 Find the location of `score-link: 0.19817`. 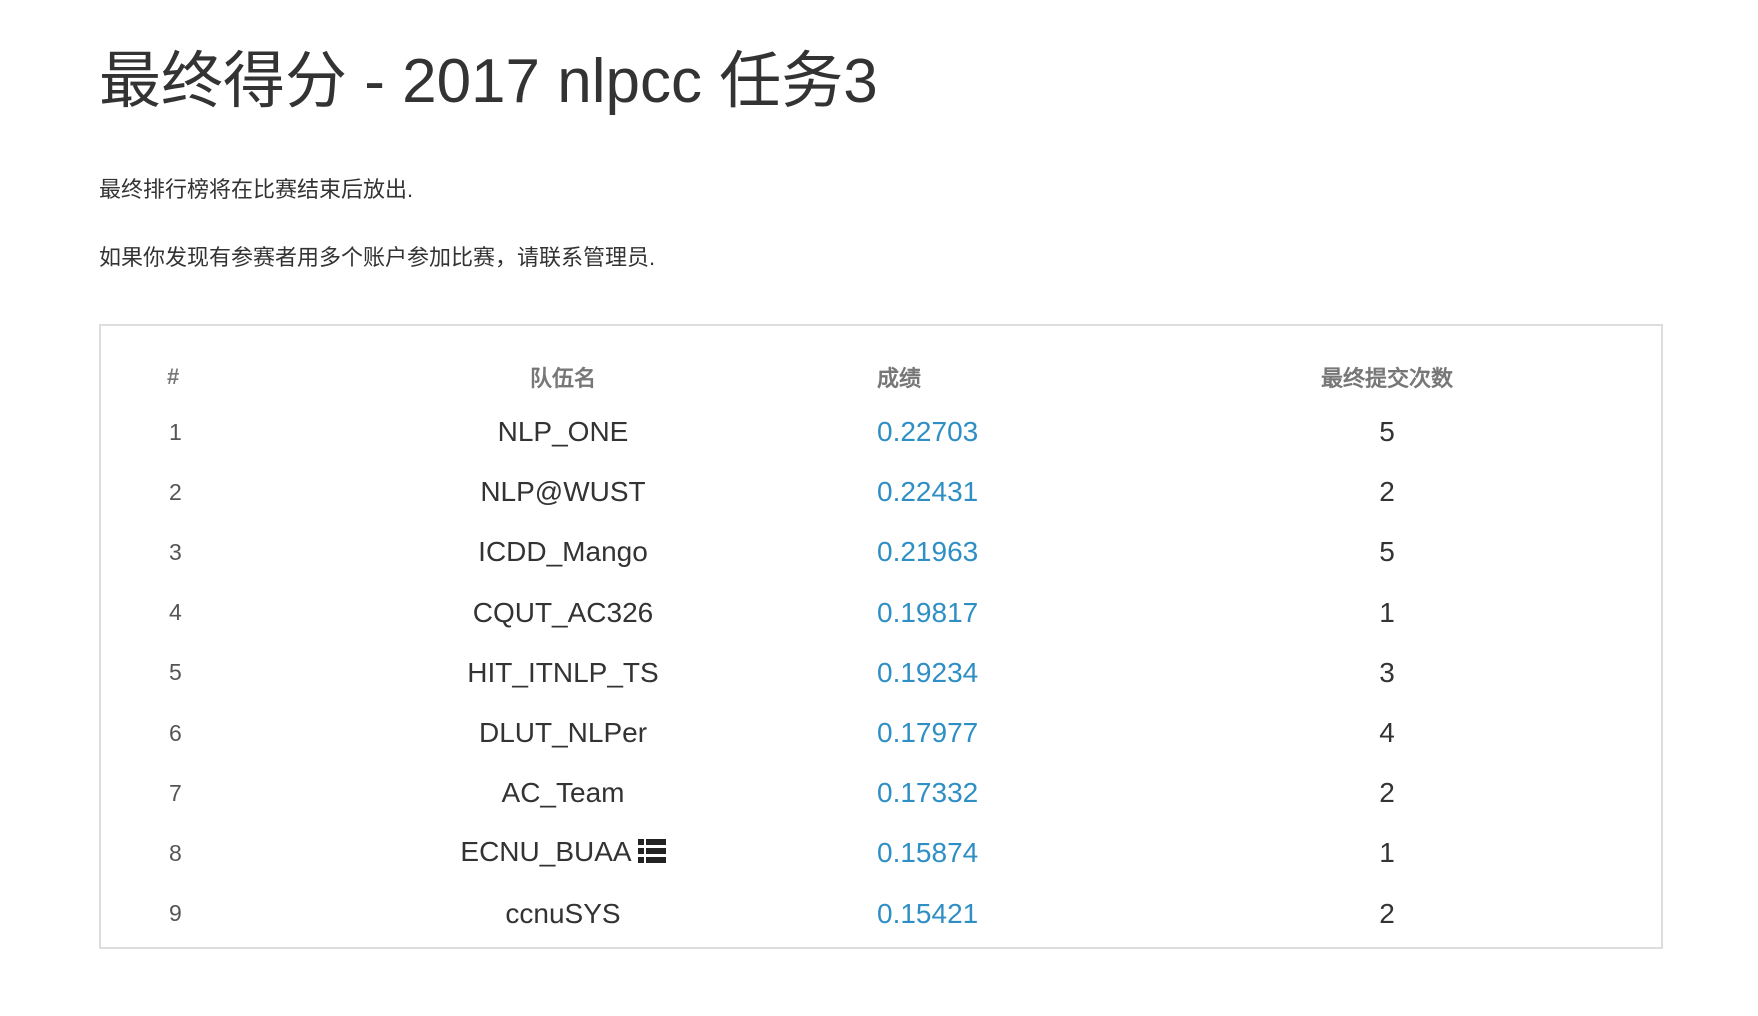

score-link: 0.19817 is located at coordinates (927, 612).